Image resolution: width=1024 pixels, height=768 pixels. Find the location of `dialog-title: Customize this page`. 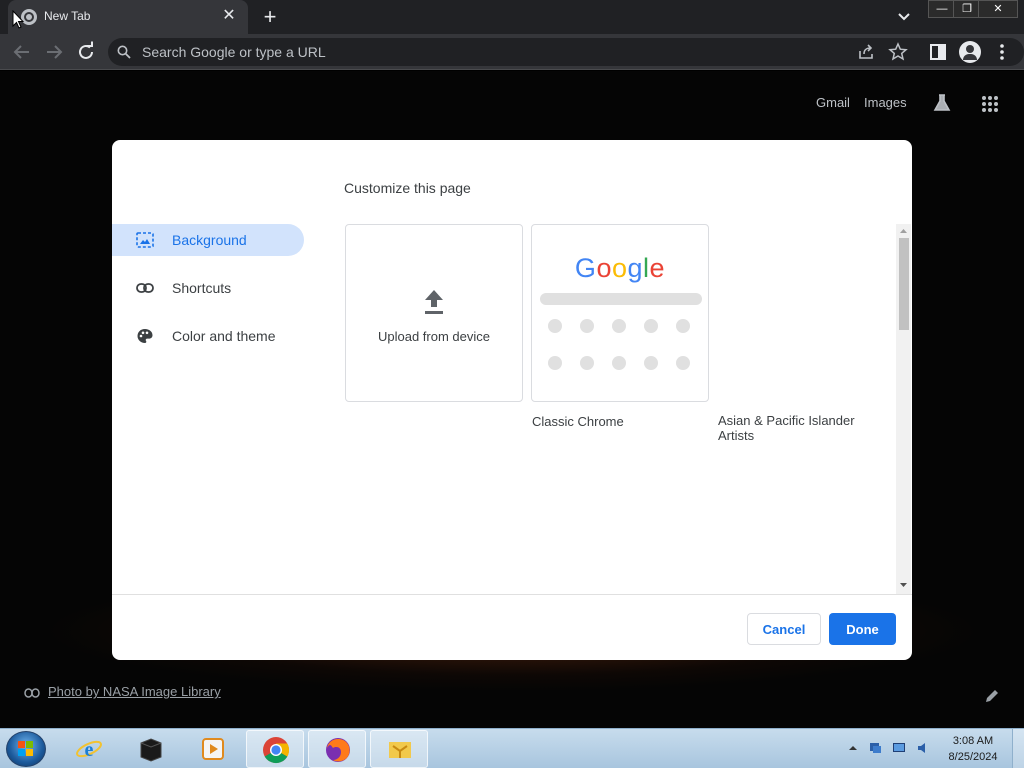

dialog-title: Customize this page is located at coordinates (407, 188).